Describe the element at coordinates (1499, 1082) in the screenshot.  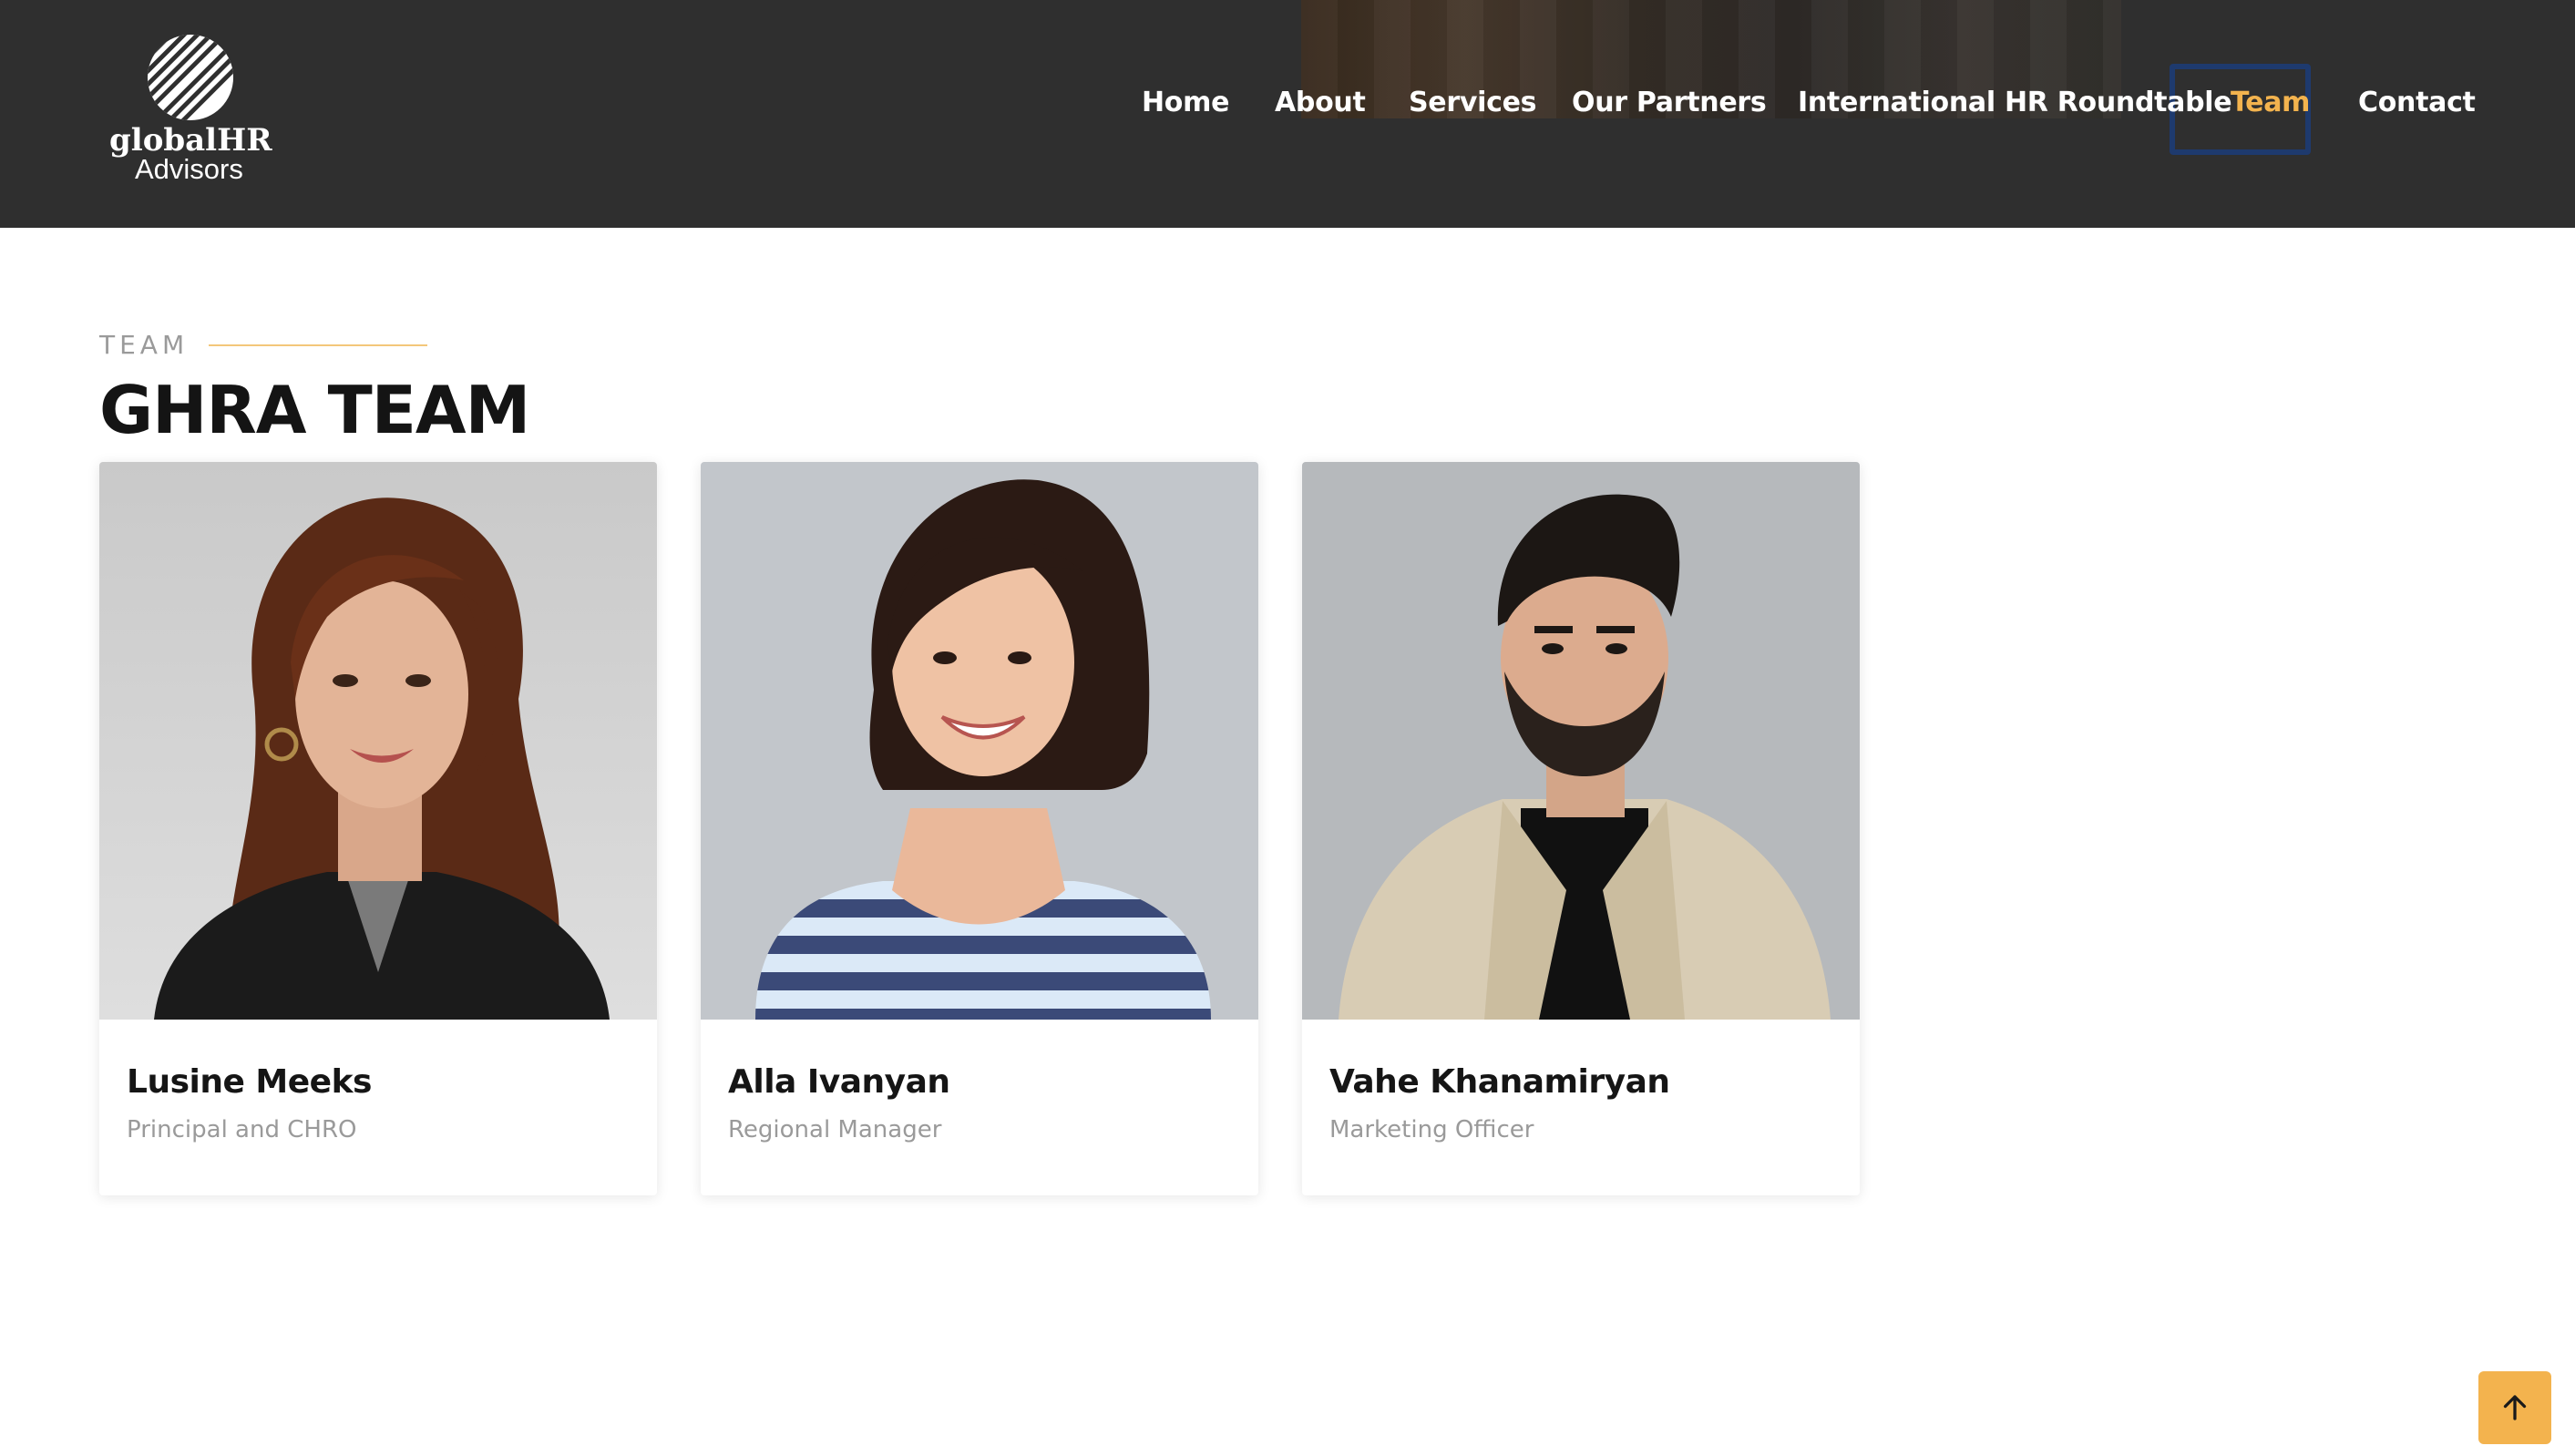
I see `team-member-name: Vahe Khanamiryan` at that location.